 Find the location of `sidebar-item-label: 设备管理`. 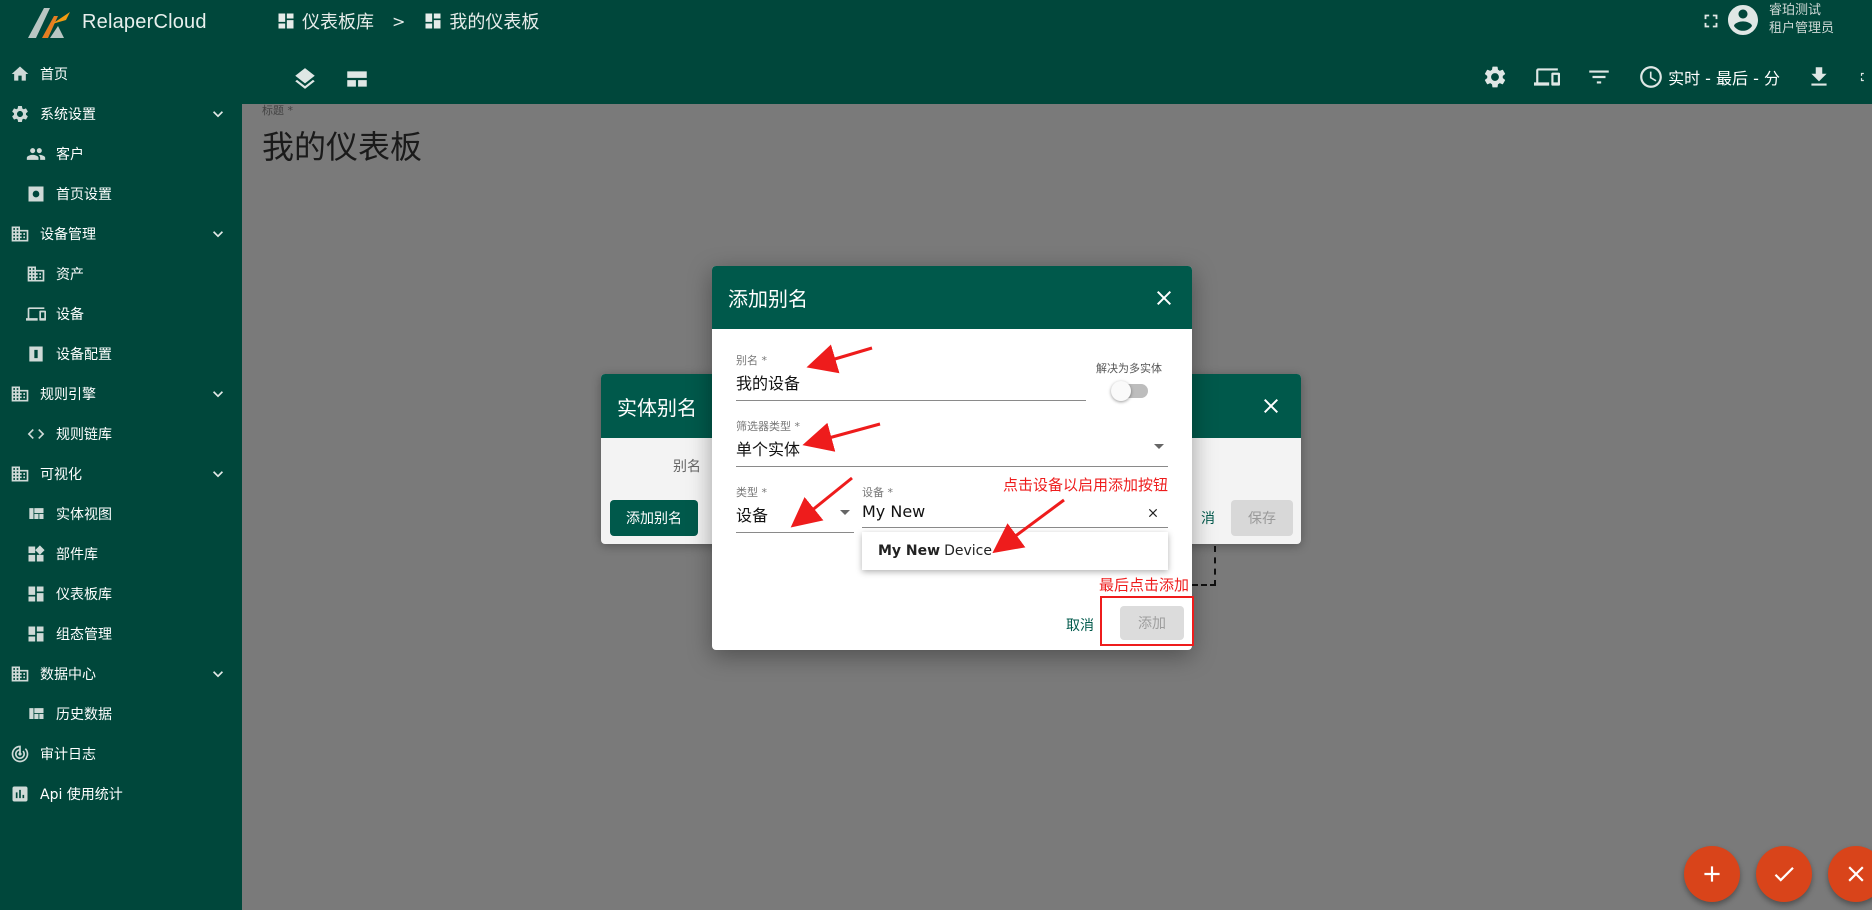

sidebar-item-label: 设备管理 is located at coordinates (68, 235).